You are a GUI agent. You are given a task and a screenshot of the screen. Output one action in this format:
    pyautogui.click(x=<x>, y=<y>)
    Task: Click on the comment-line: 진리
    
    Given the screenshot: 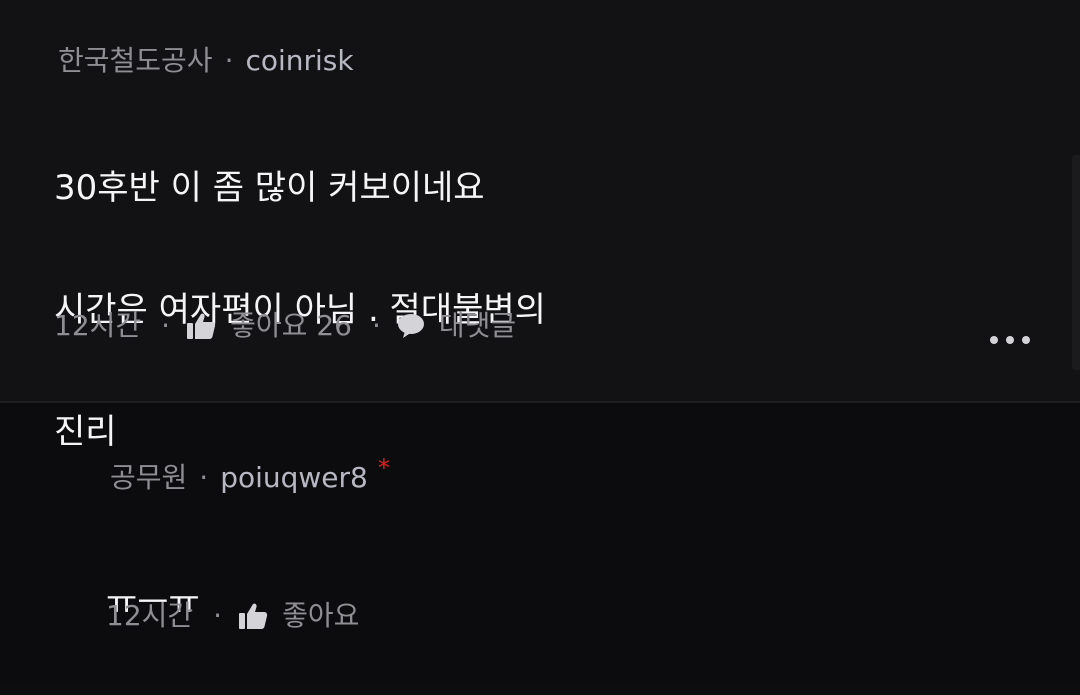 What is the action you would take?
    pyautogui.click(x=85, y=432)
    